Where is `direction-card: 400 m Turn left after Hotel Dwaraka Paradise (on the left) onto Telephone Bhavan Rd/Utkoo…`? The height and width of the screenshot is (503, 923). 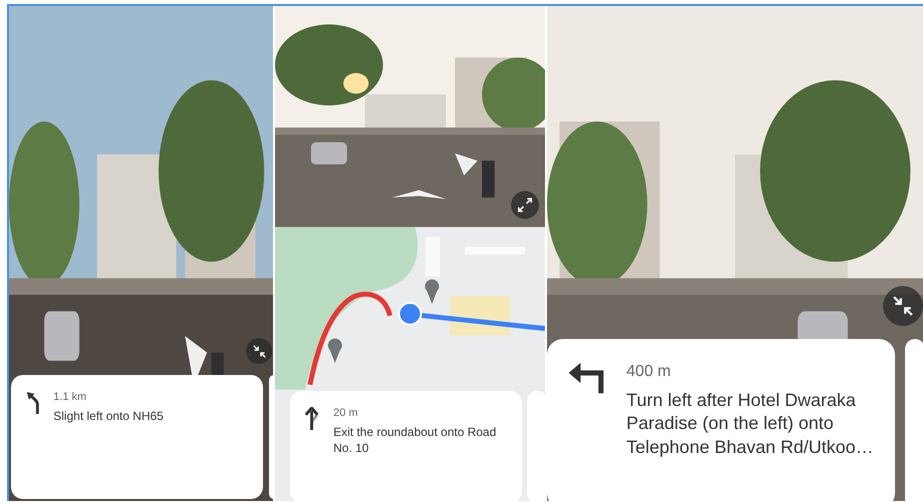 direction-card: 400 m Turn left after Hotel Dwaraka Paradise (on the left) onto Telephone Bhavan Rd/Utkoo… is located at coordinates (721, 420).